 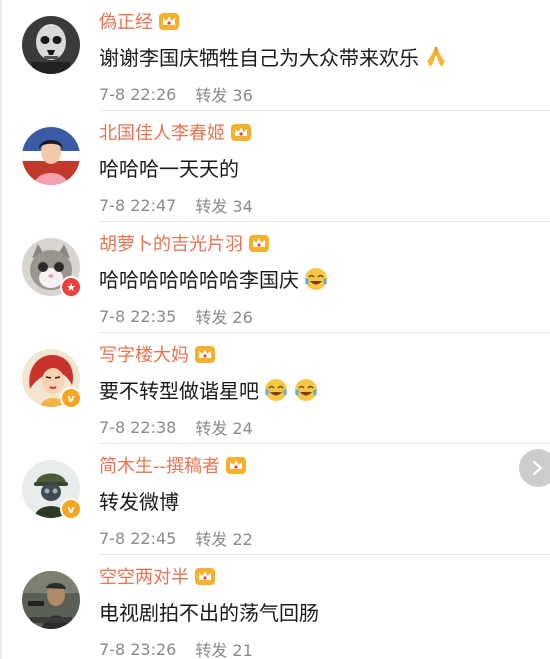 I want to click on skull-man-avatar, so click(x=51, y=45).